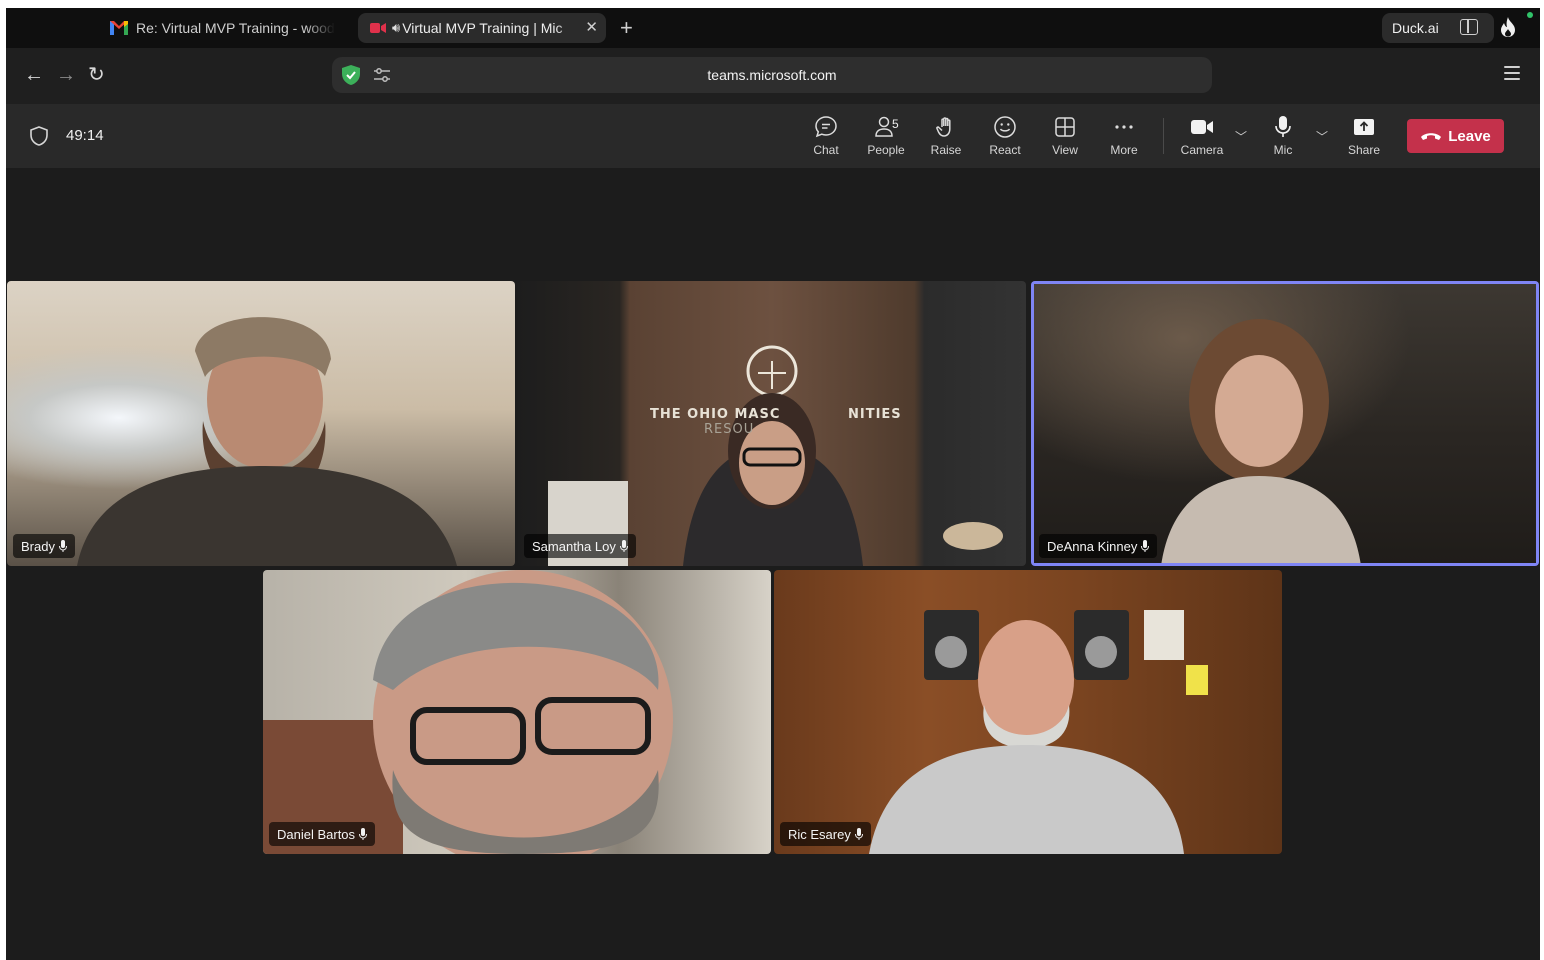 Image resolution: width=1544 pixels, height=960 pixels. Describe the element at coordinates (1065, 150) in the screenshot. I see `view-label: View` at that location.